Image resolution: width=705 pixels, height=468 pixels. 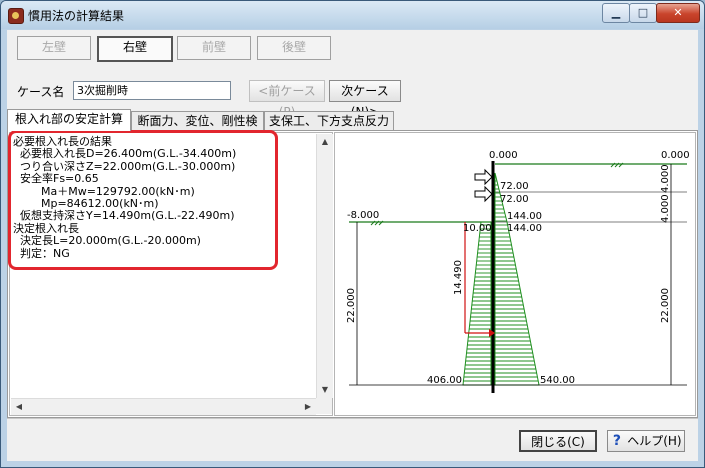 I want to click on label-144-upper: 144.00, so click(x=524, y=216).